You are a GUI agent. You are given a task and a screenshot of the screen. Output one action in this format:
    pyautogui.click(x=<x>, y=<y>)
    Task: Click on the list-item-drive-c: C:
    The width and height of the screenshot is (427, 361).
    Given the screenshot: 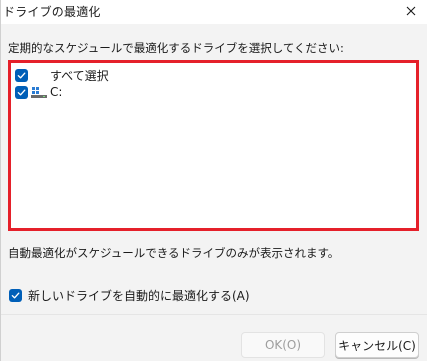 What is the action you would take?
    pyautogui.click(x=38, y=92)
    